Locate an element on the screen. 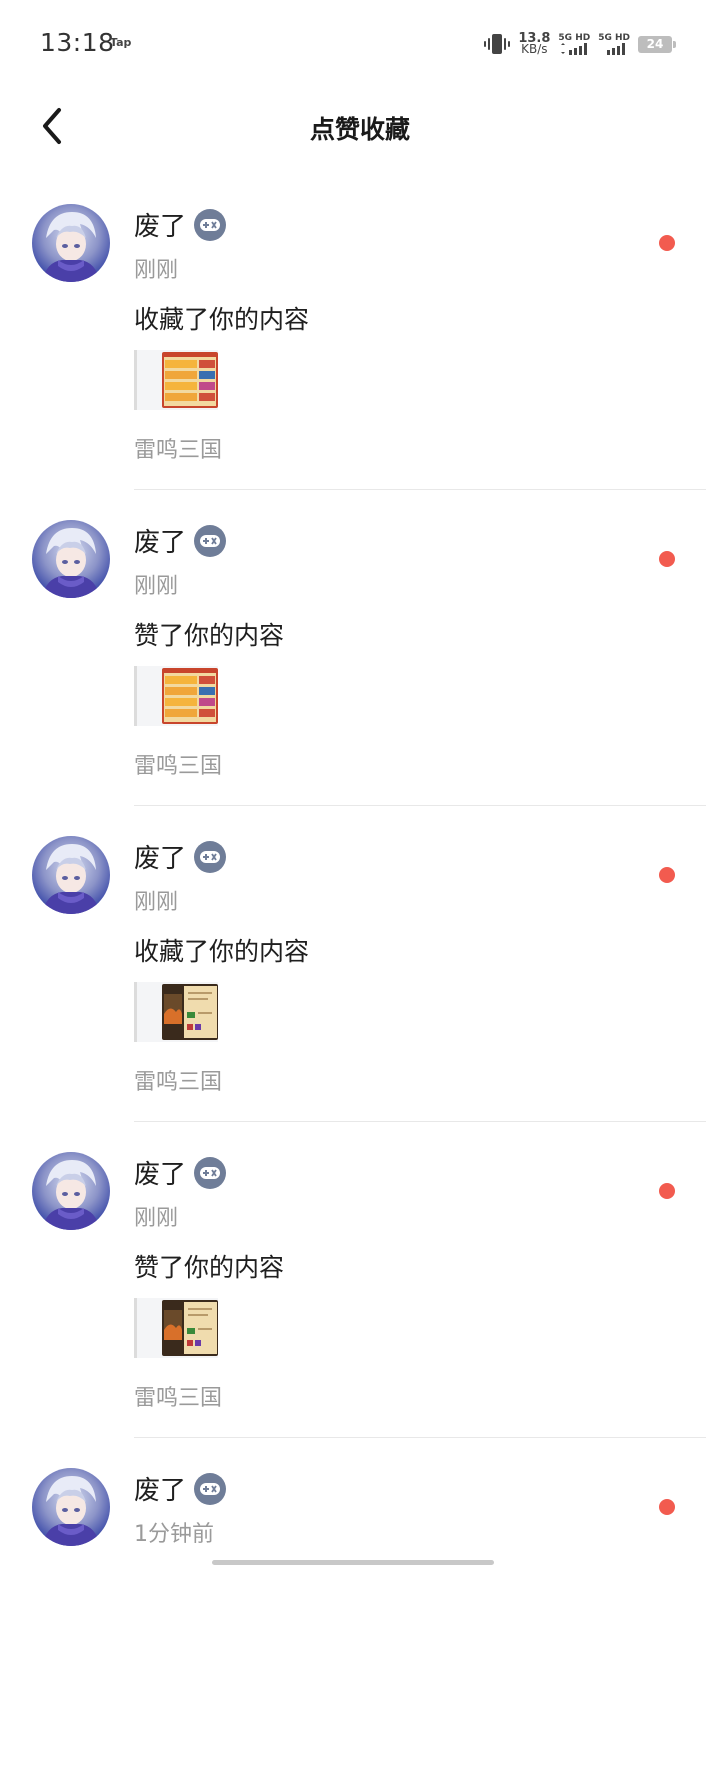 Image resolution: width=720 pixels, height=1770 pixels. sim2-signal: 5G HD is located at coordinates (614, 44).